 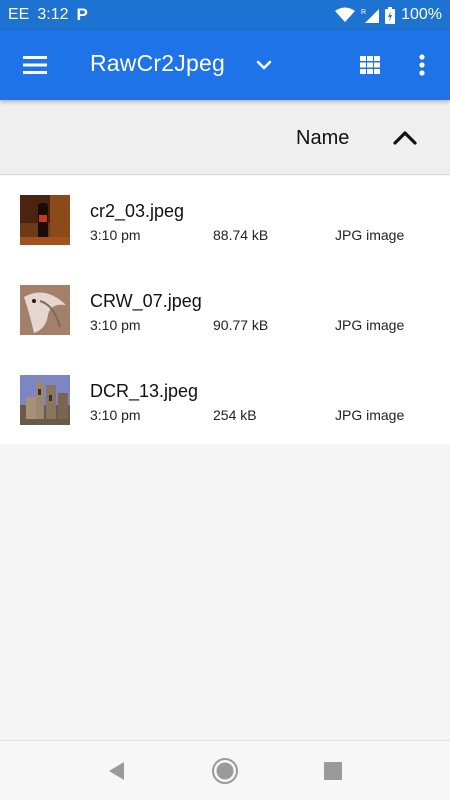 I want to click on more-vert-icon, so click(x=422, y=65).